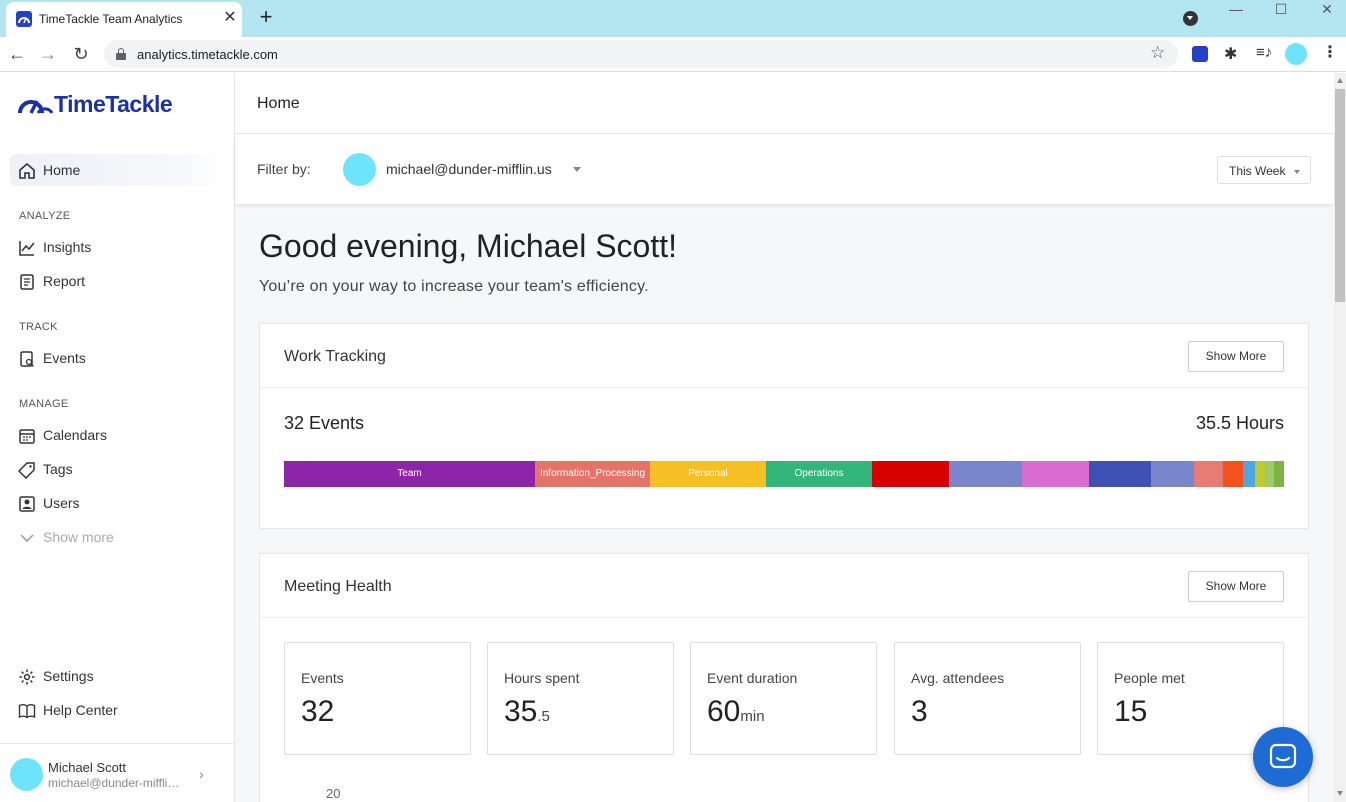 This screenshot has height=802, width=1346. I want to click on back-button: ←, so click(17, 54).